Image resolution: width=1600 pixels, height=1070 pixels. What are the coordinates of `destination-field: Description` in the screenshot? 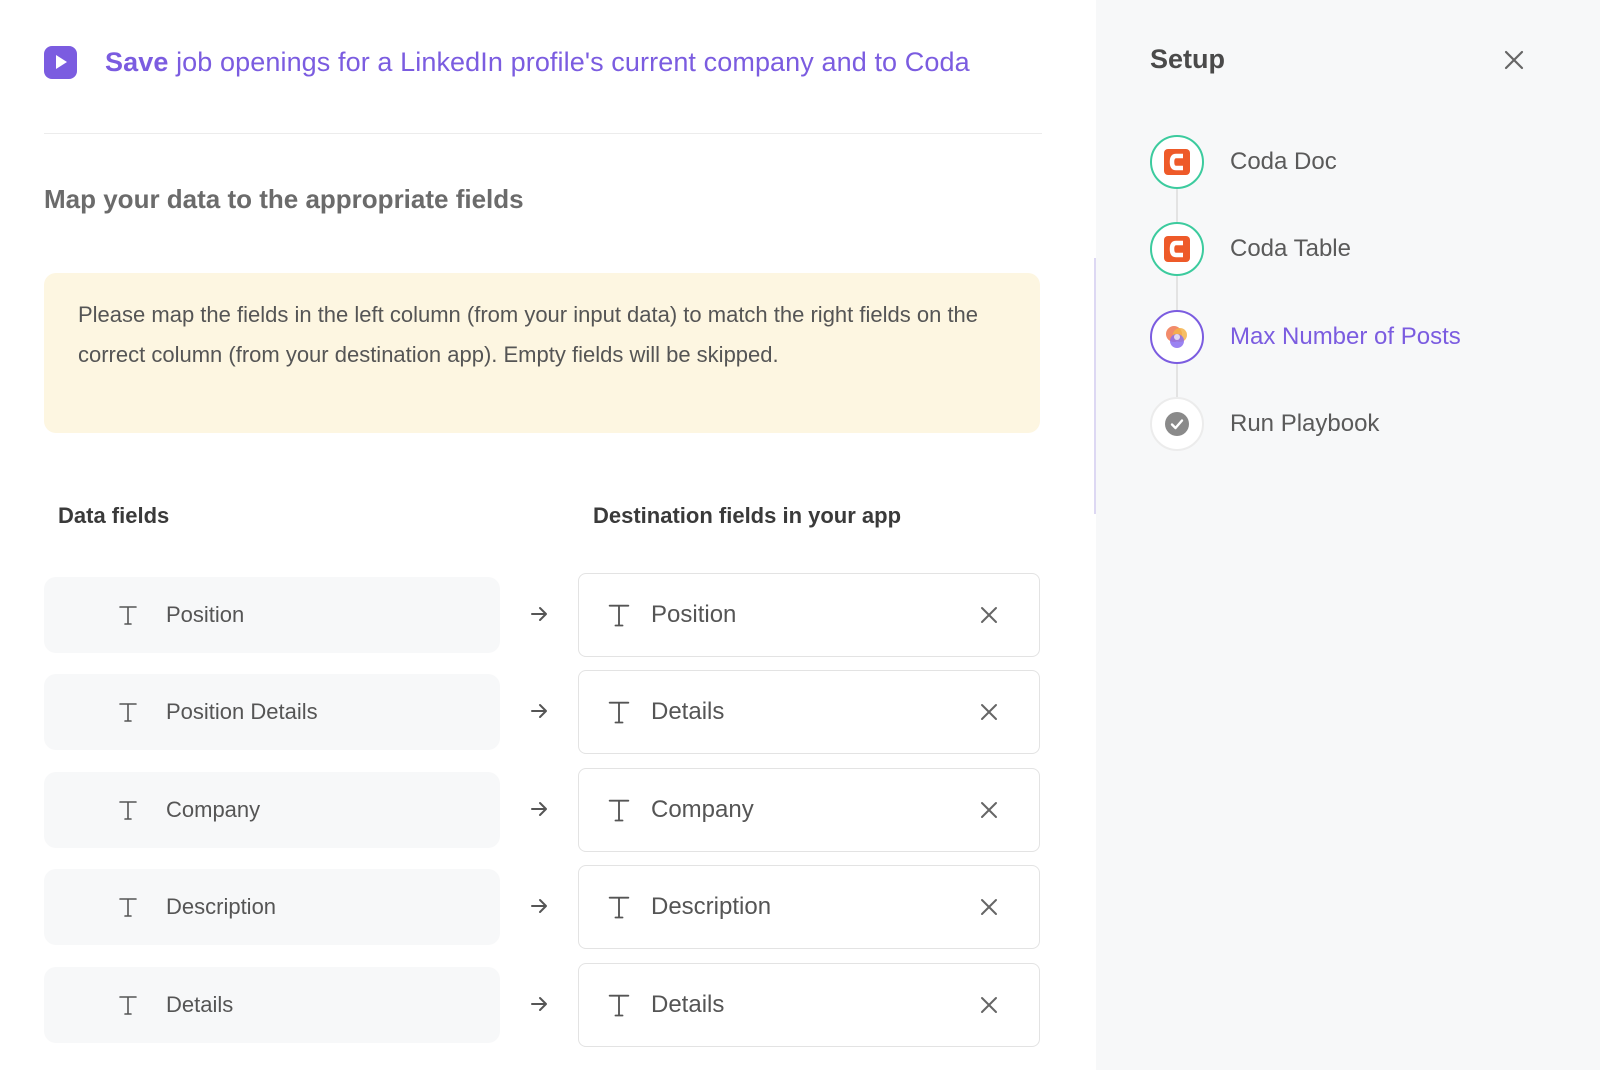 It's located at (809, 907).